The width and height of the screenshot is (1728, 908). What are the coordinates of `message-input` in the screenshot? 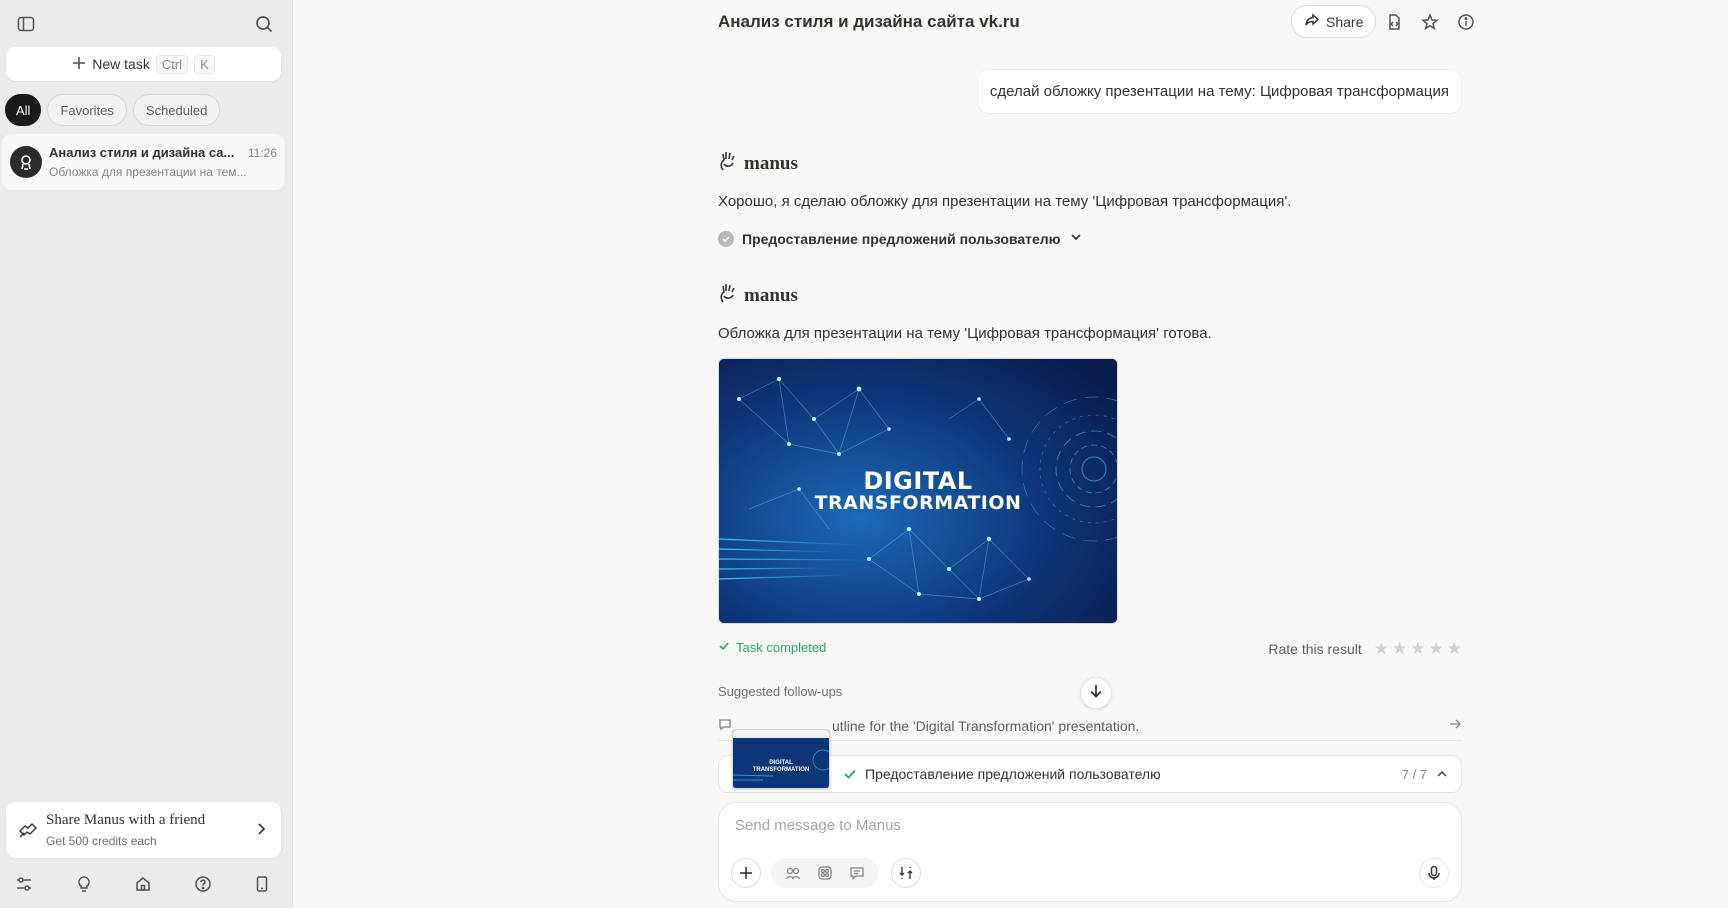 It's located at (1035, 825).